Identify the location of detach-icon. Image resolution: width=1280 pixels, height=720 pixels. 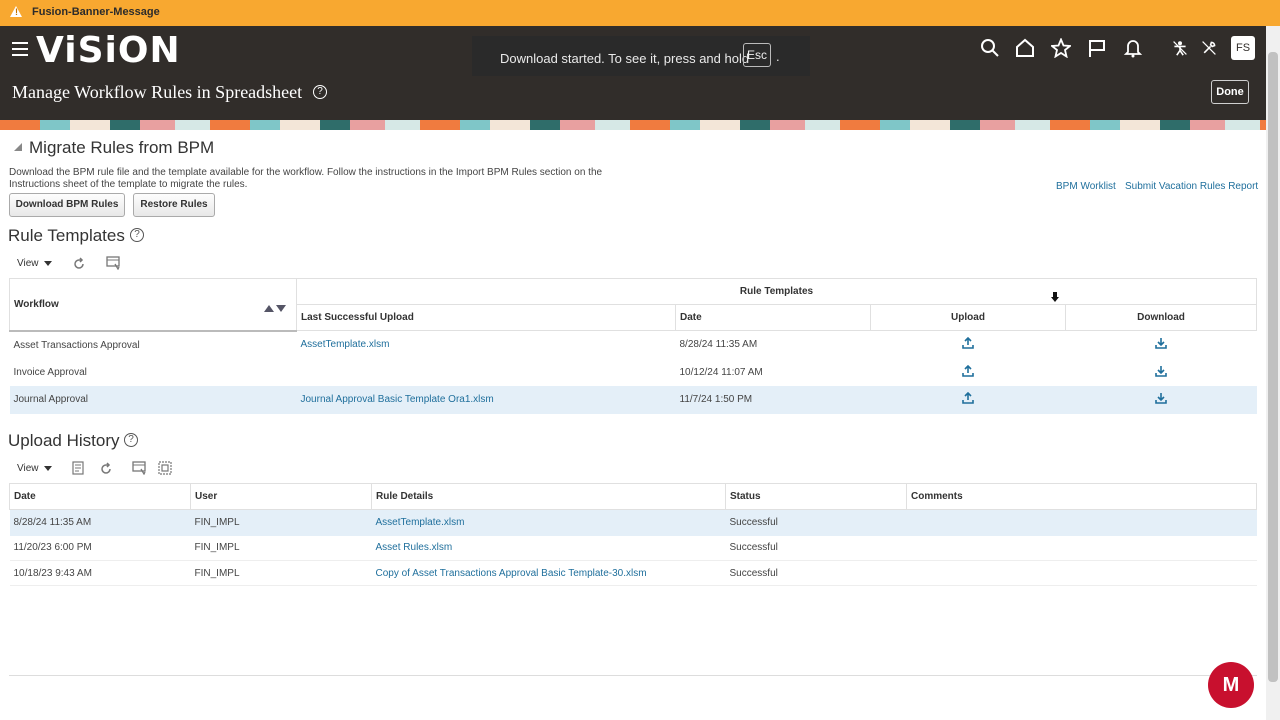
(165, 468).